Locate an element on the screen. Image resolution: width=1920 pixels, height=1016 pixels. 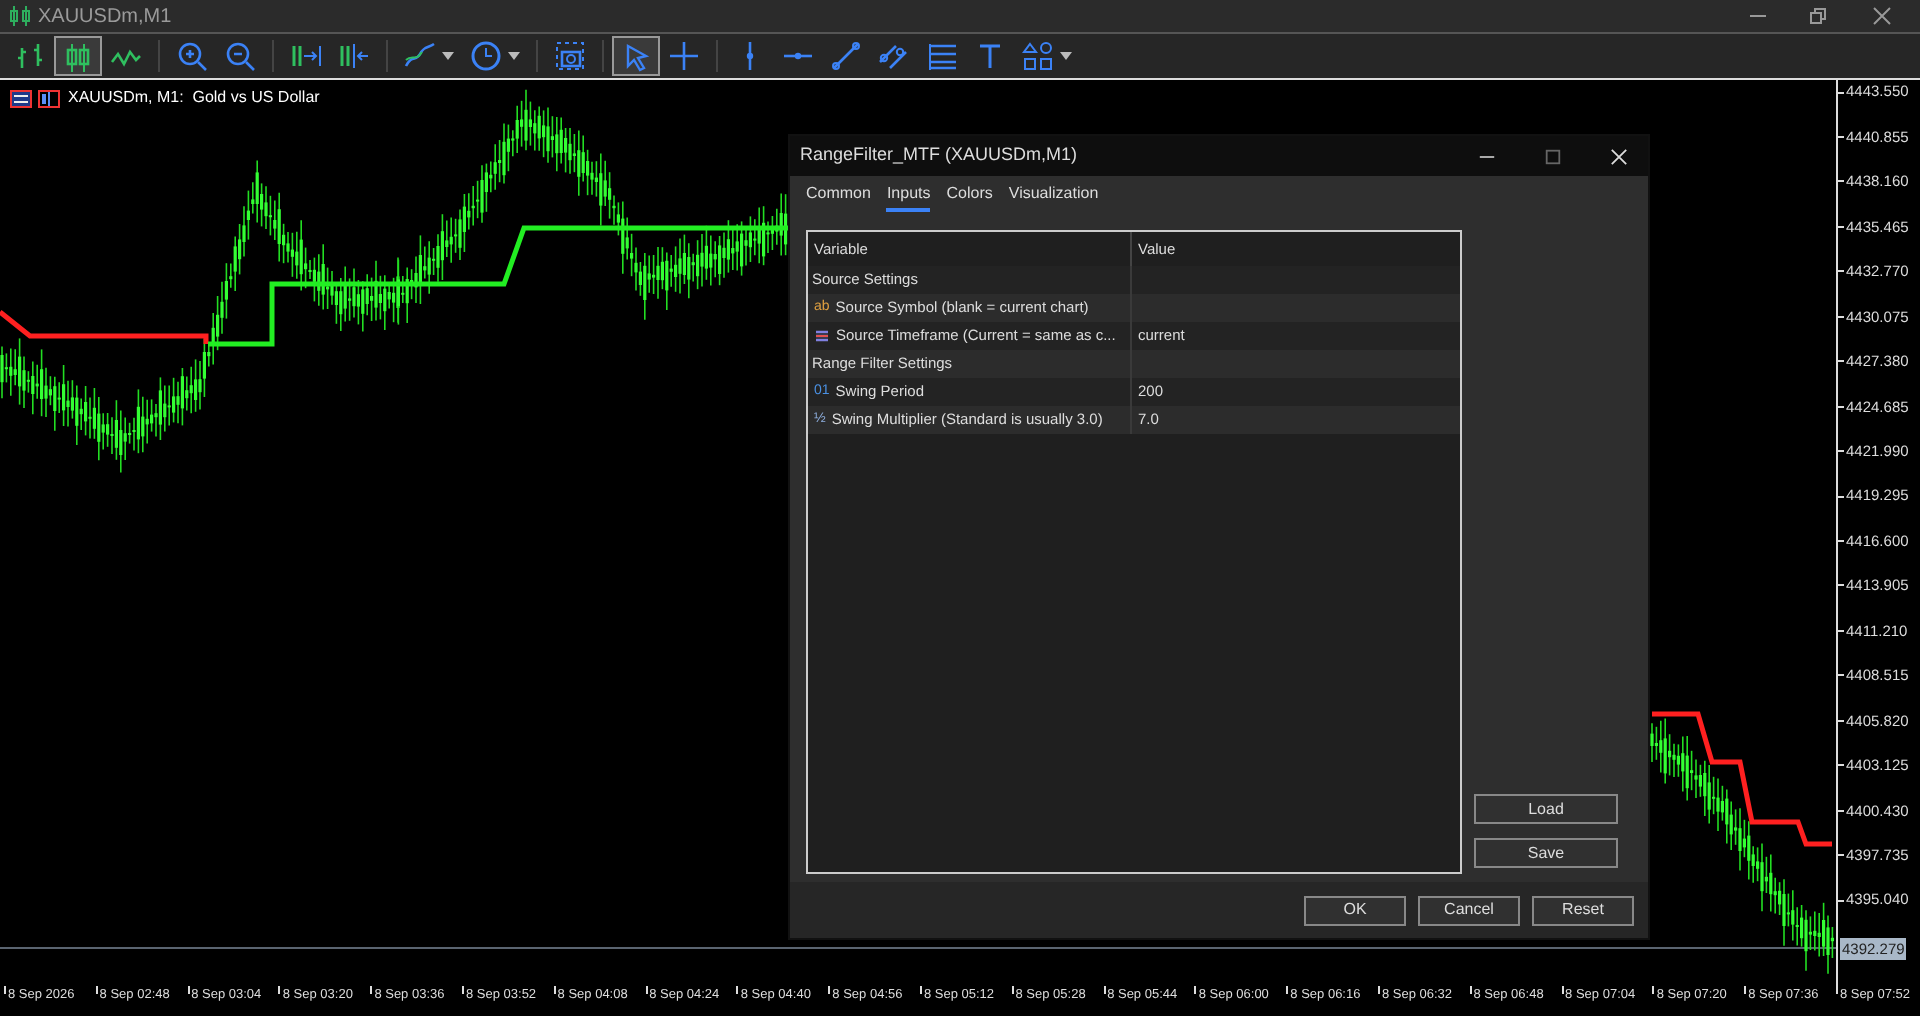
grid-icon is located at coordinates (49, 98).